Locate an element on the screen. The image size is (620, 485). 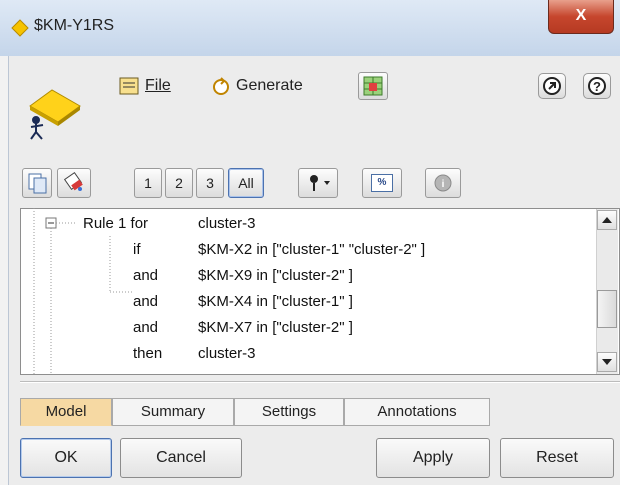
help-button: ? is located at coordinates (597, 86).